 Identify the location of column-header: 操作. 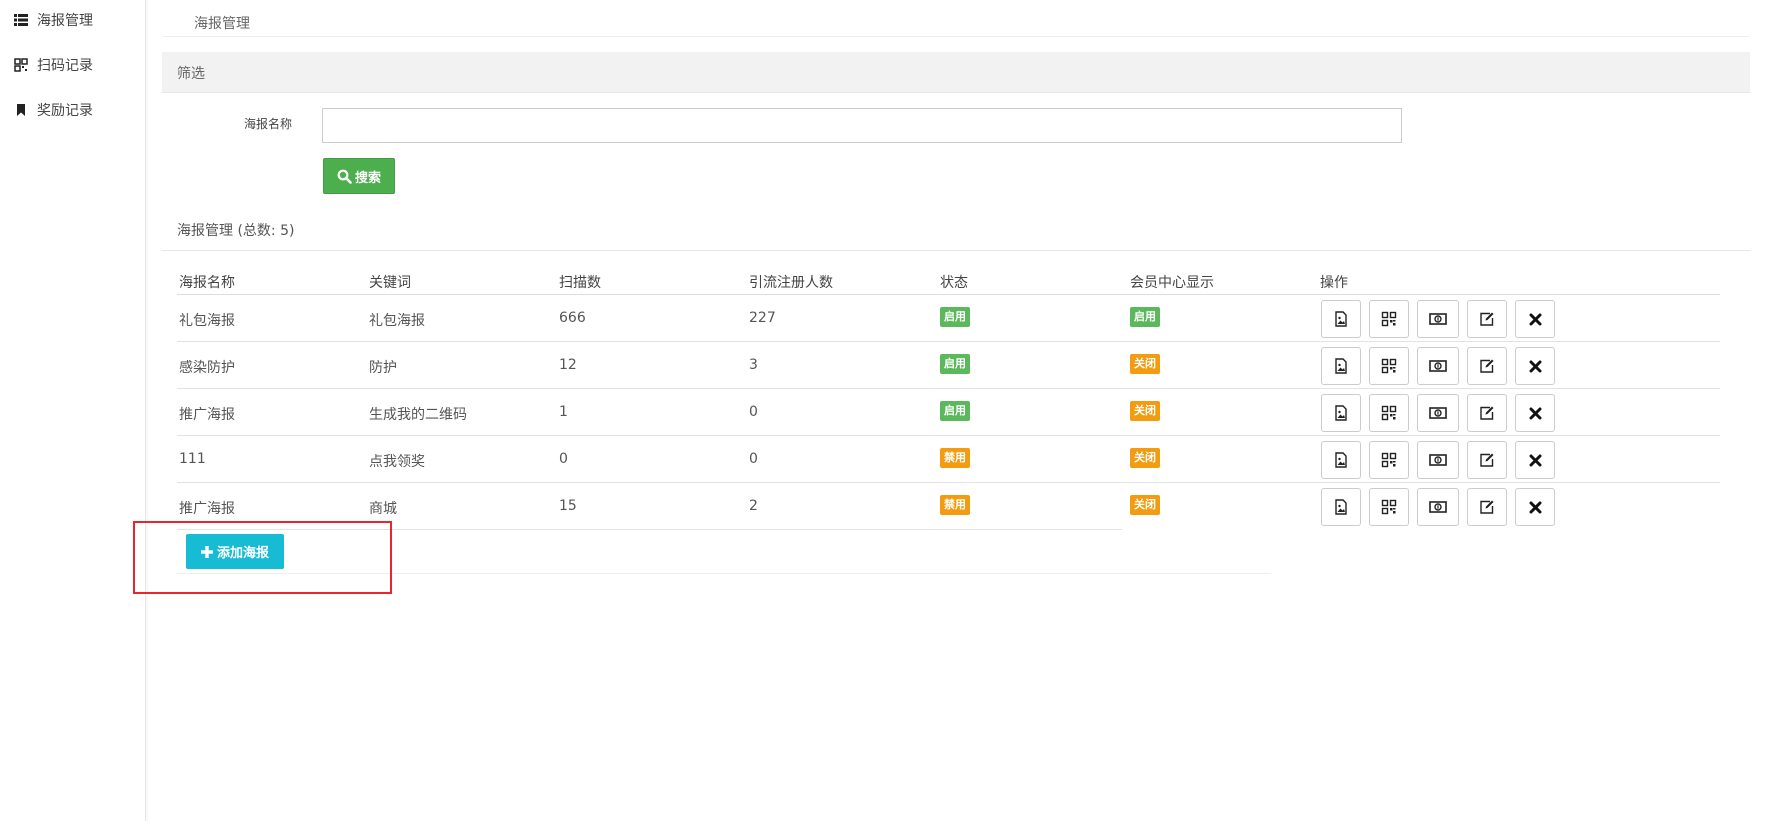
(1334, 283).